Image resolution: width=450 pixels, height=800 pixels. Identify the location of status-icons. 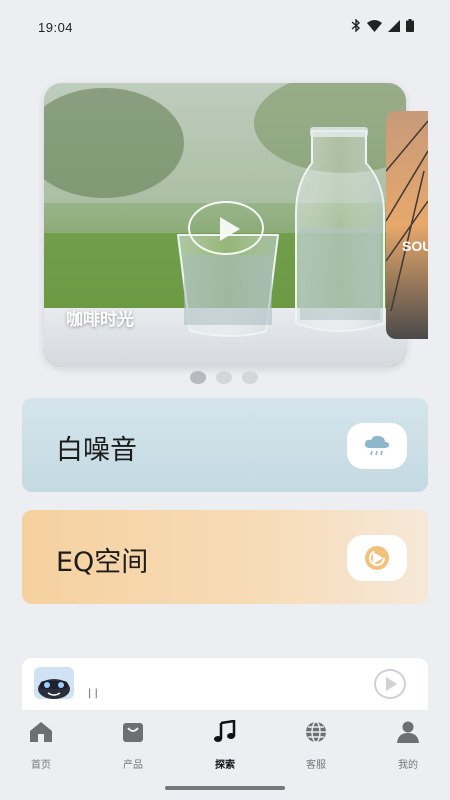
(382, 25).